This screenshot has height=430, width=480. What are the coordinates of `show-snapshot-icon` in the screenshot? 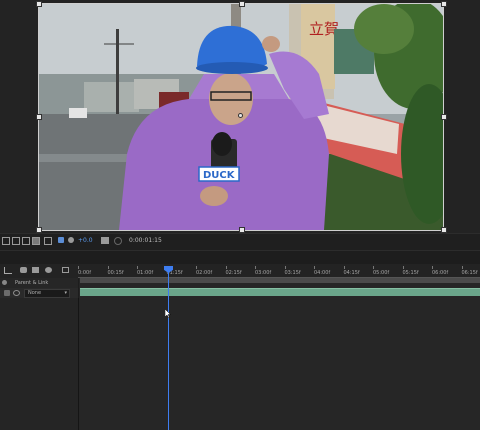 It's located at (118, 241).